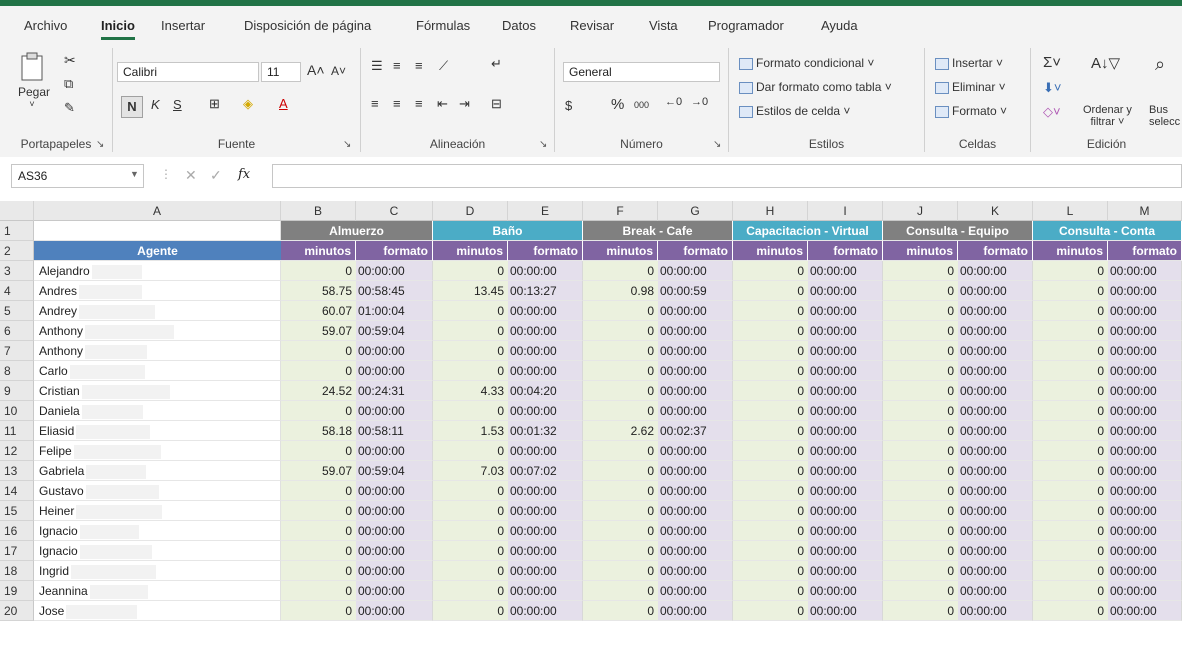  I want to click on group-header: Consulta - Equipo, so click(958, 231).